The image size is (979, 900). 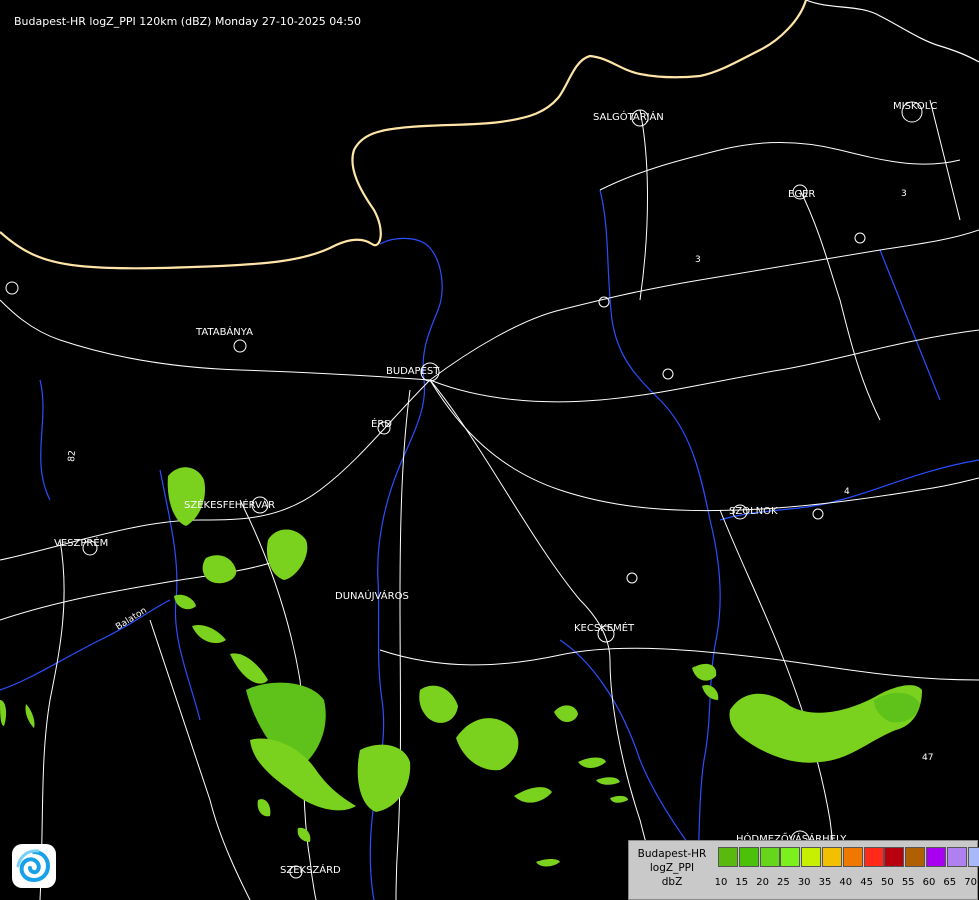 What do you see at coordinates (970, 882) in the screenshot?
I see `legend-level-label: 70` at bounding box center [970, 882].